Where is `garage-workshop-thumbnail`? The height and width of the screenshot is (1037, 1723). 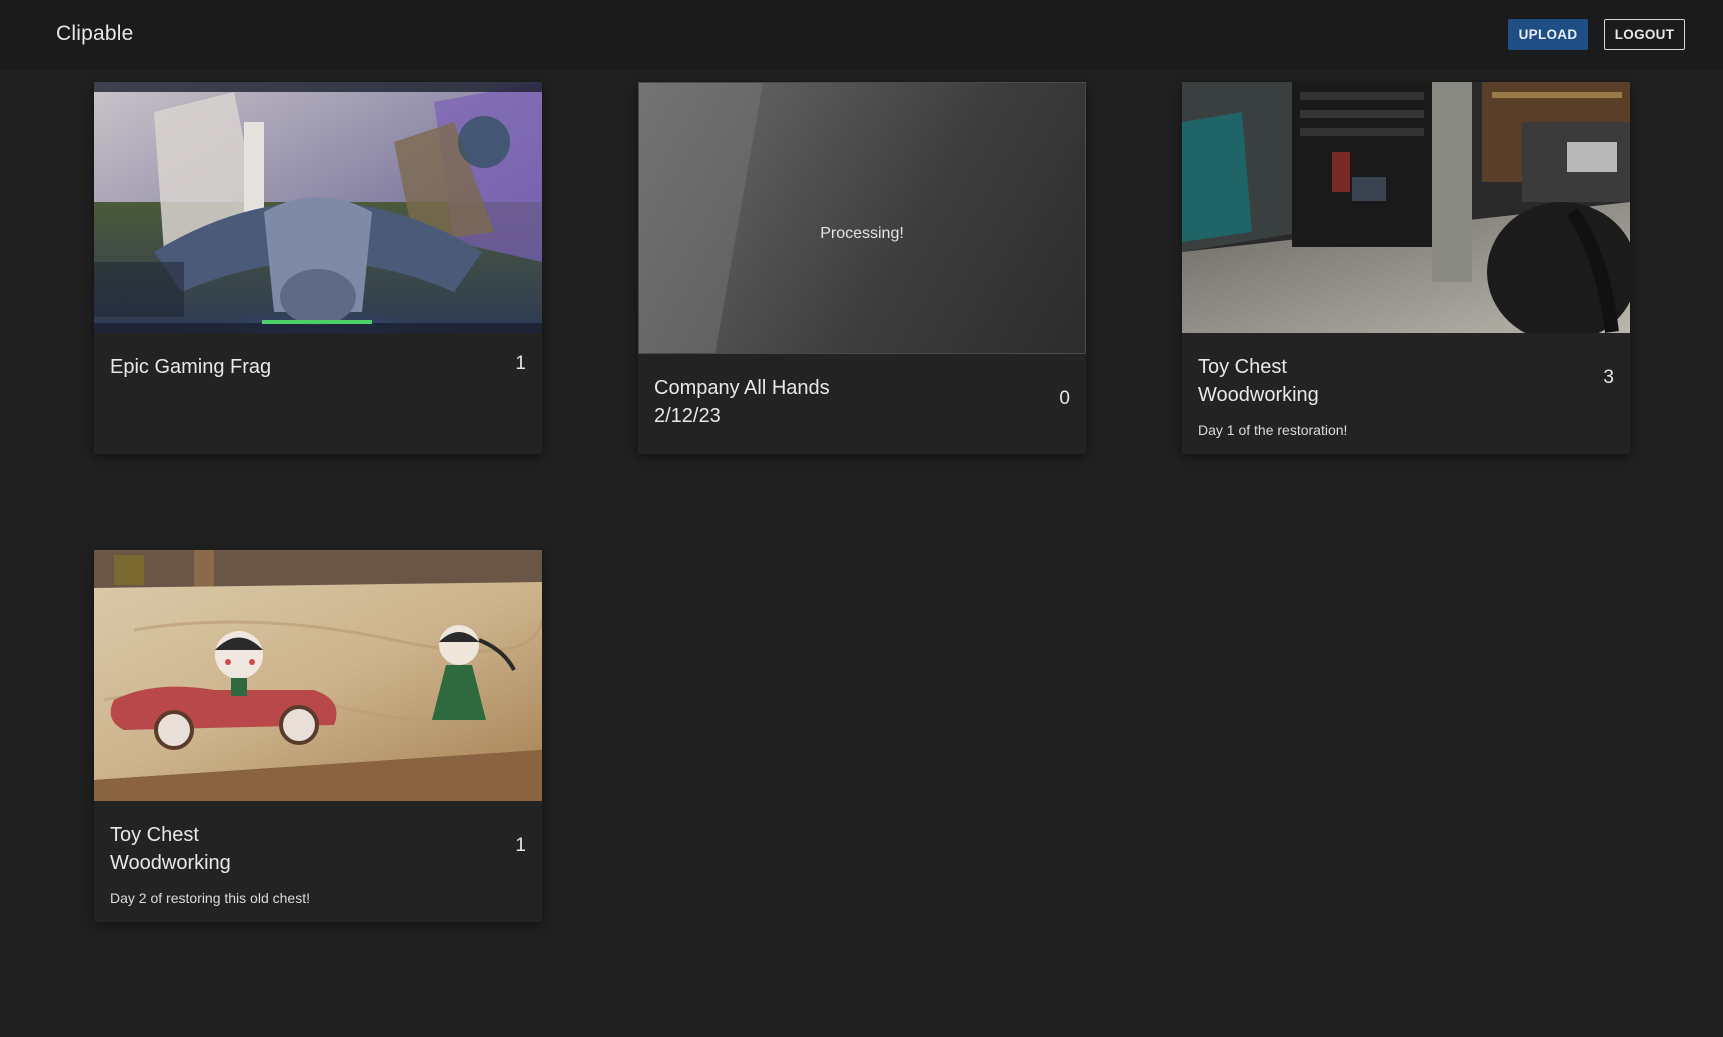 garage-workshop-thumbnail is located at coordinates (1406, 207).